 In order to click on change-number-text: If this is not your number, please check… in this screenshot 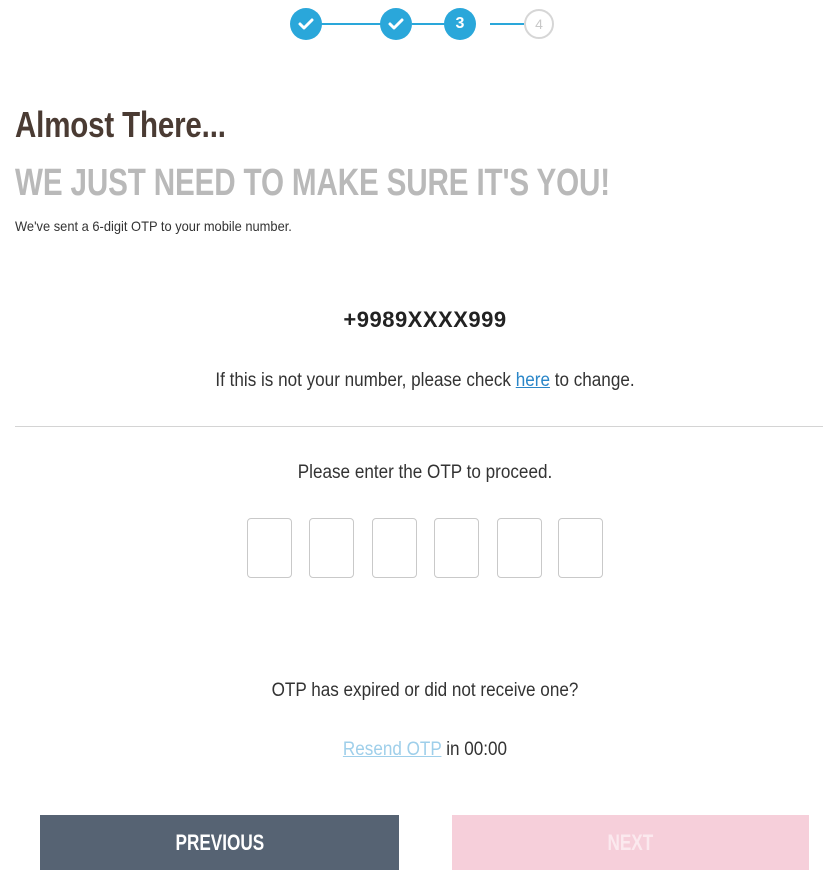, I will do `click(425, 381)`.